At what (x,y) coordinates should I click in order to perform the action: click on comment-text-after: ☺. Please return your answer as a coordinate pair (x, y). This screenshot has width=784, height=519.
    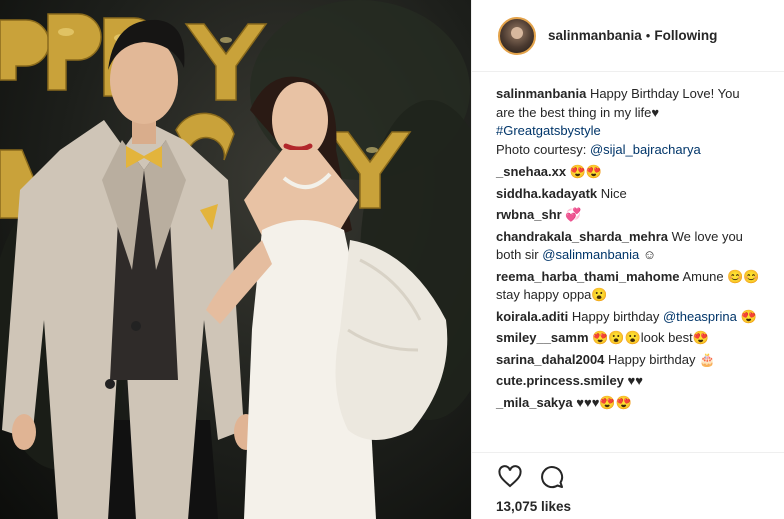
    Looking at the image, I should click on (648, 254).